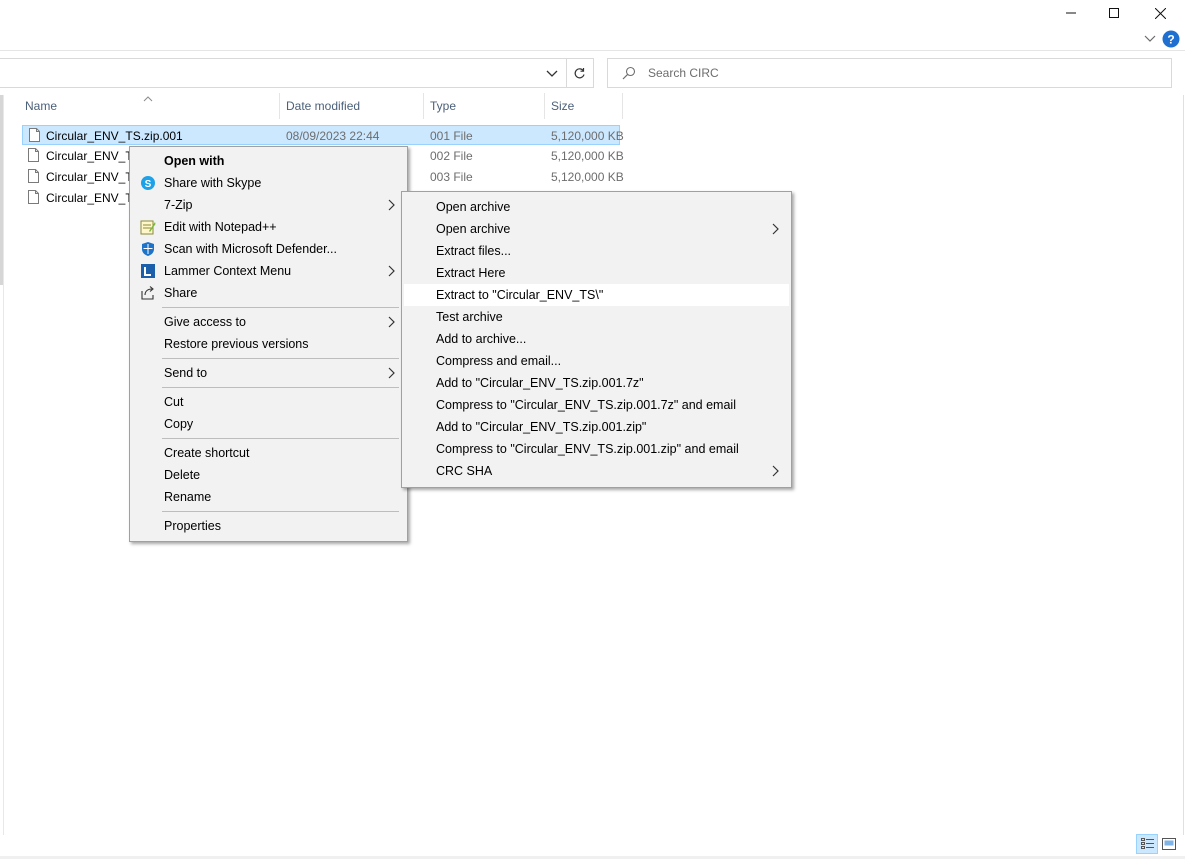 This screenshot has height=859, width=1185. I want to click on menu-item-label: 7-Zip, so click(178, 205).